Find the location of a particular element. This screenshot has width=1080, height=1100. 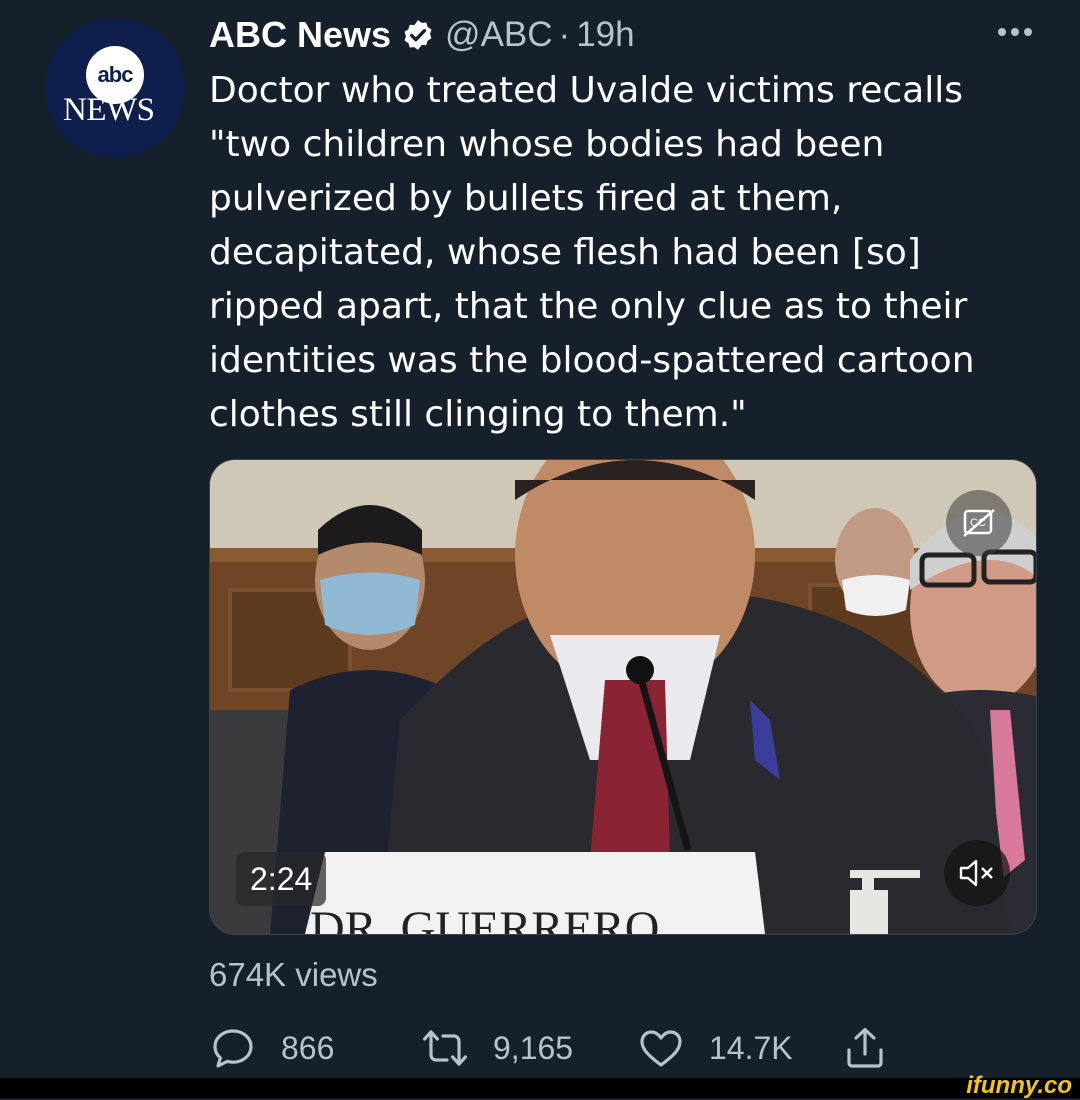

share-button is located at coordinates (877, 1048).